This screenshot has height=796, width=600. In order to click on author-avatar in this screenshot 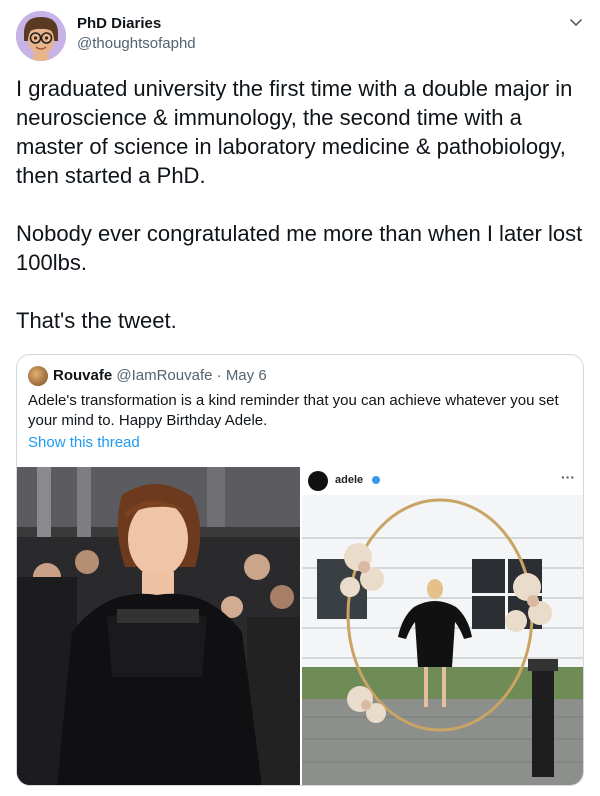, I will do `click(41, 36)`.